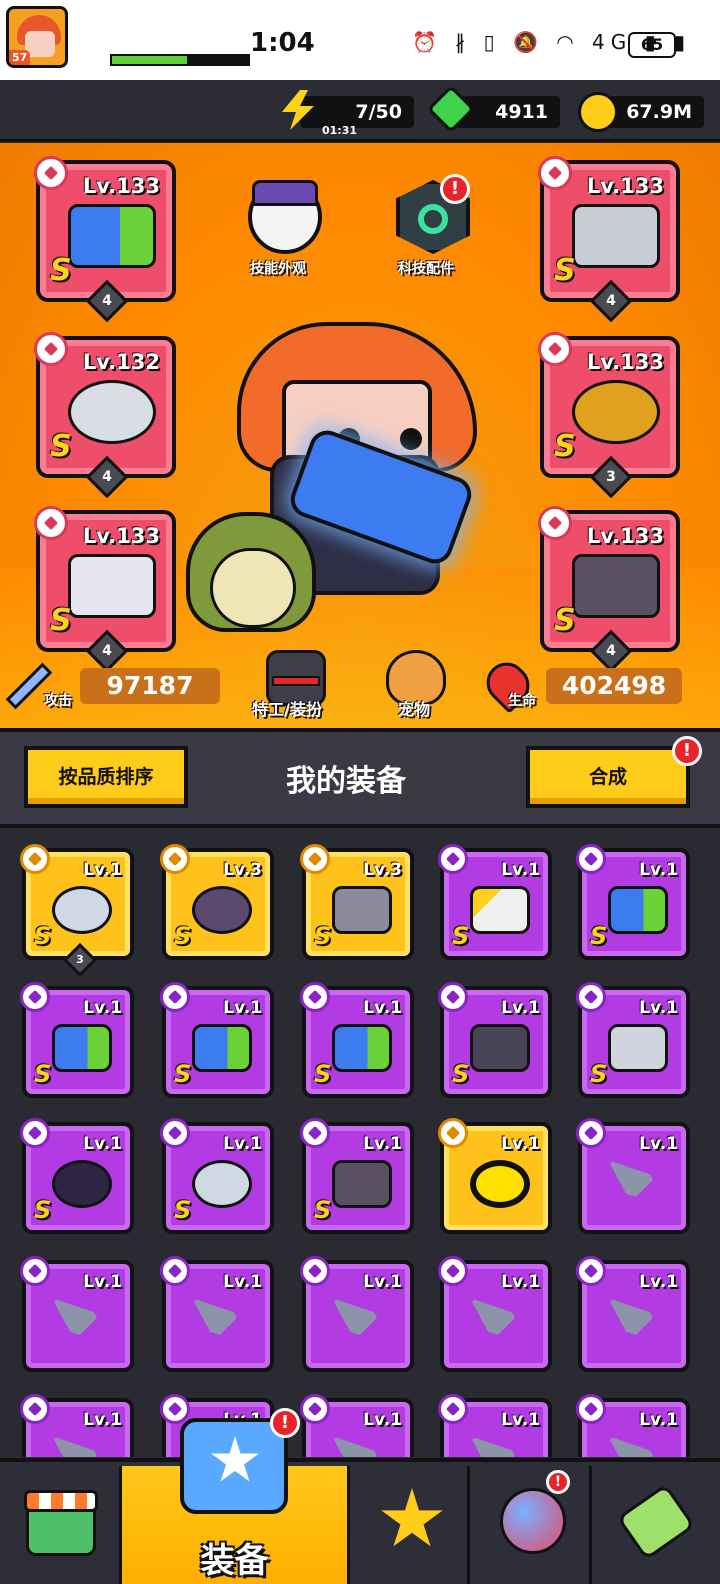  What do you see at coordinates (453, 1133) in the screenshot?
I see `spike-type-icon` at bounding box center [453, 1133].